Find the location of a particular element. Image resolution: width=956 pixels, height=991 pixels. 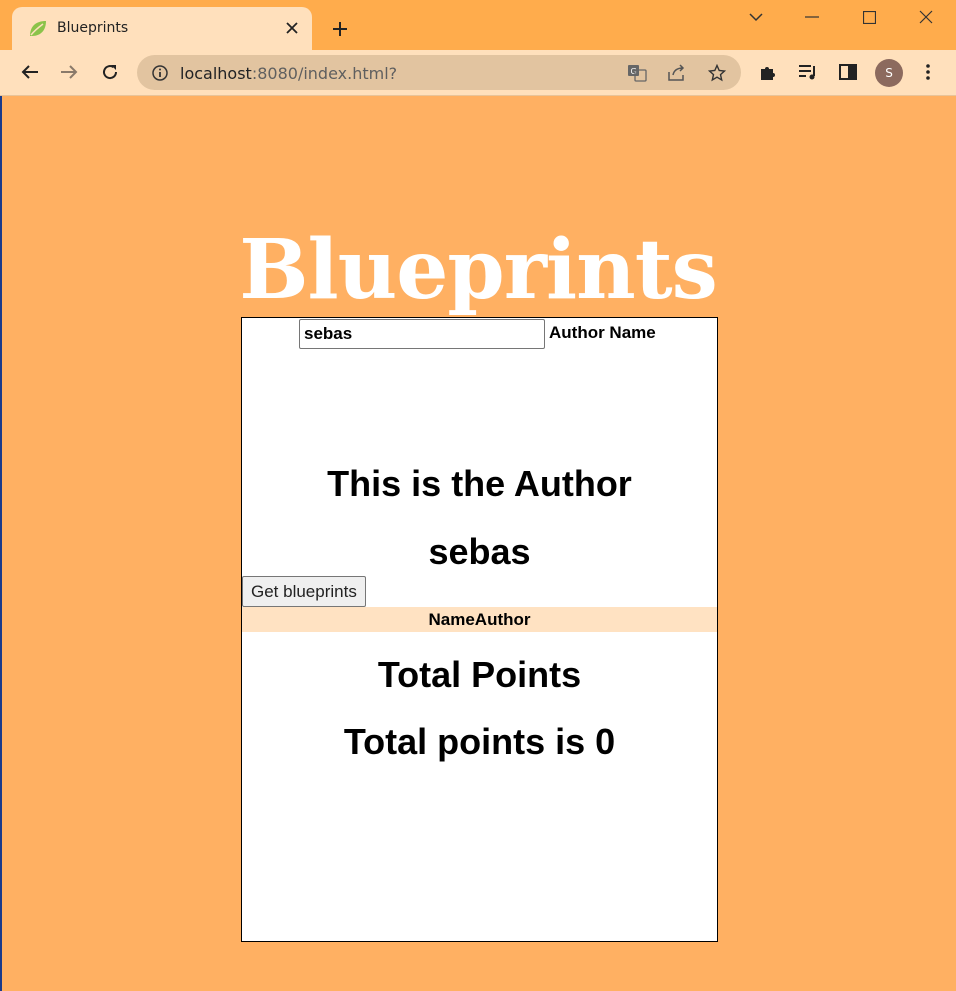

reload-icon is located at coordinates (110, 72).